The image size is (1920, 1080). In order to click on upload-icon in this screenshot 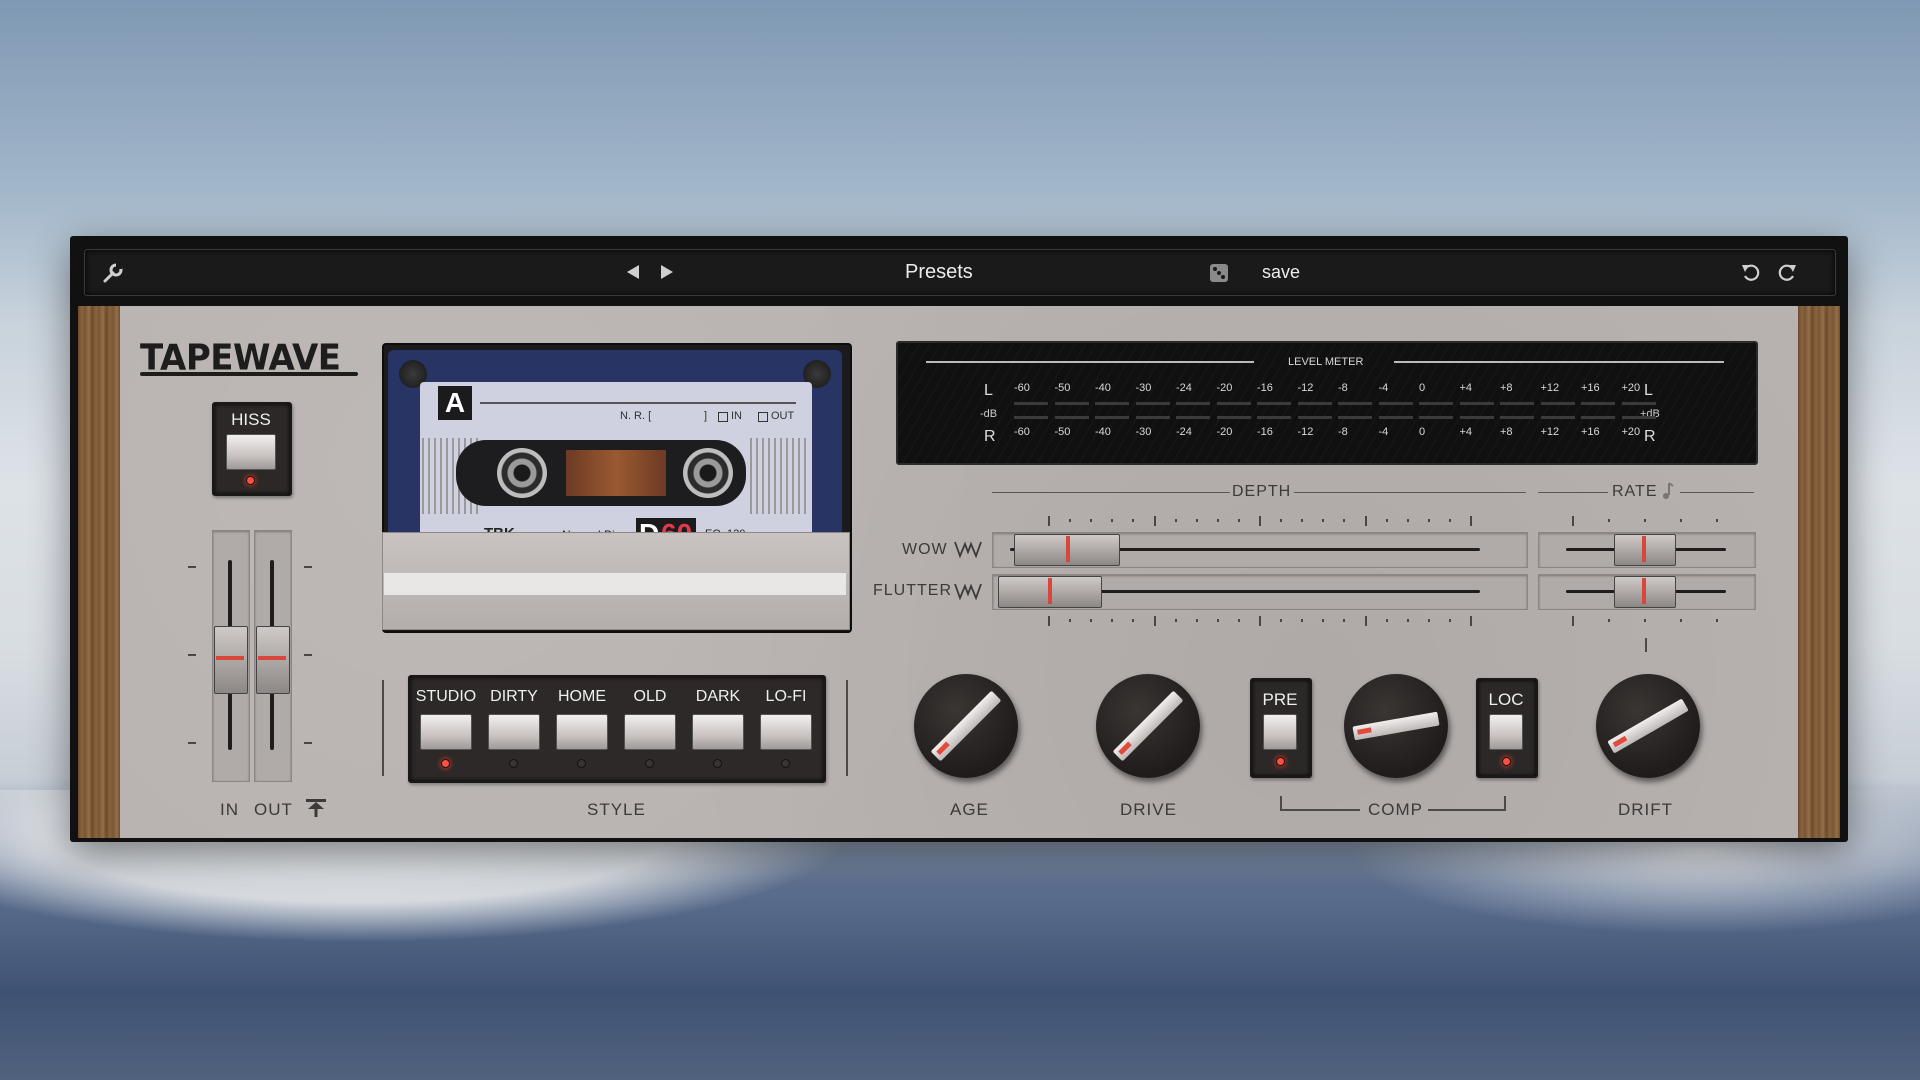, I will do `click(316, 808)`.